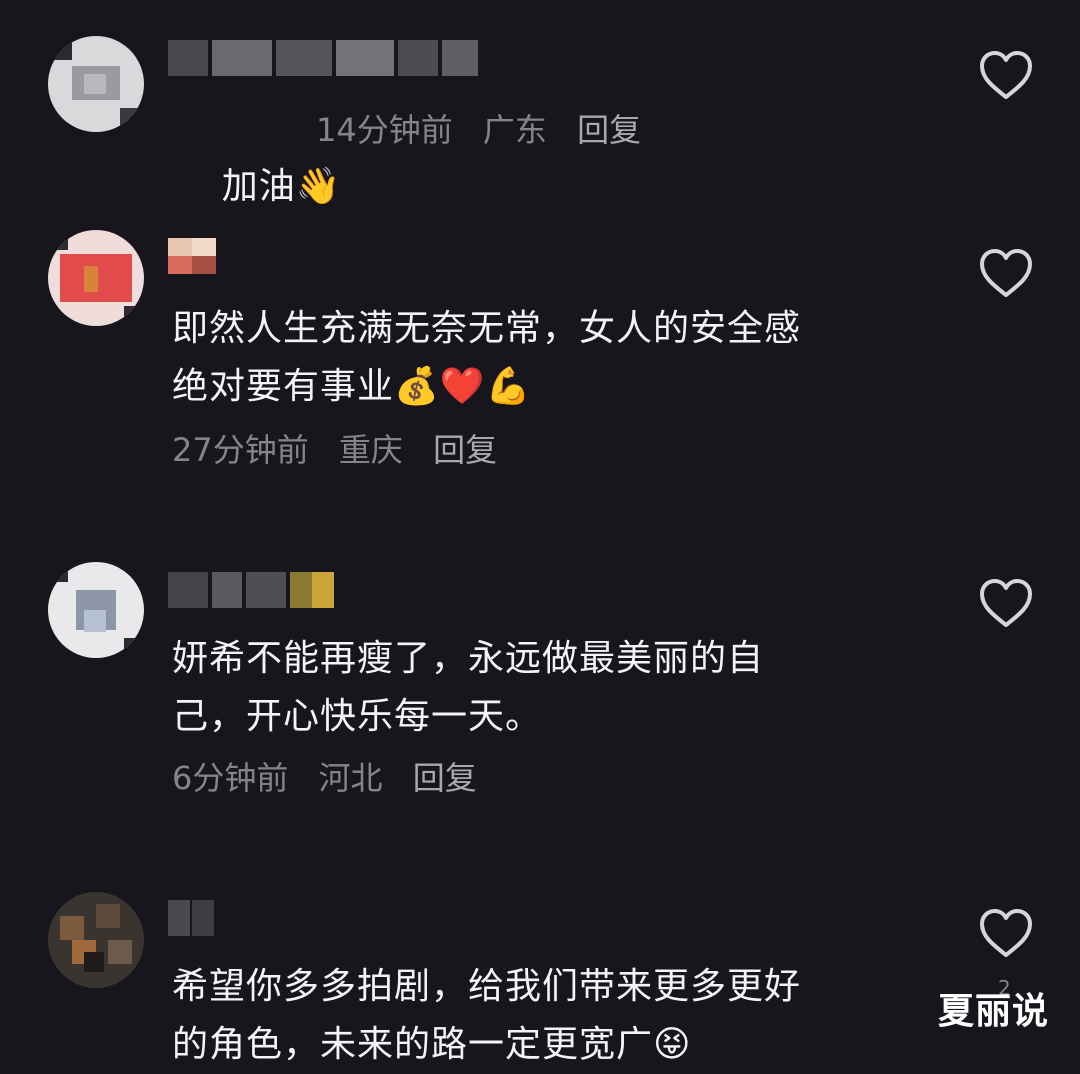 The image size is (1080, 1074). I want to click on comment-meta: 14分钟前 广东 回复, so click(488, 130).